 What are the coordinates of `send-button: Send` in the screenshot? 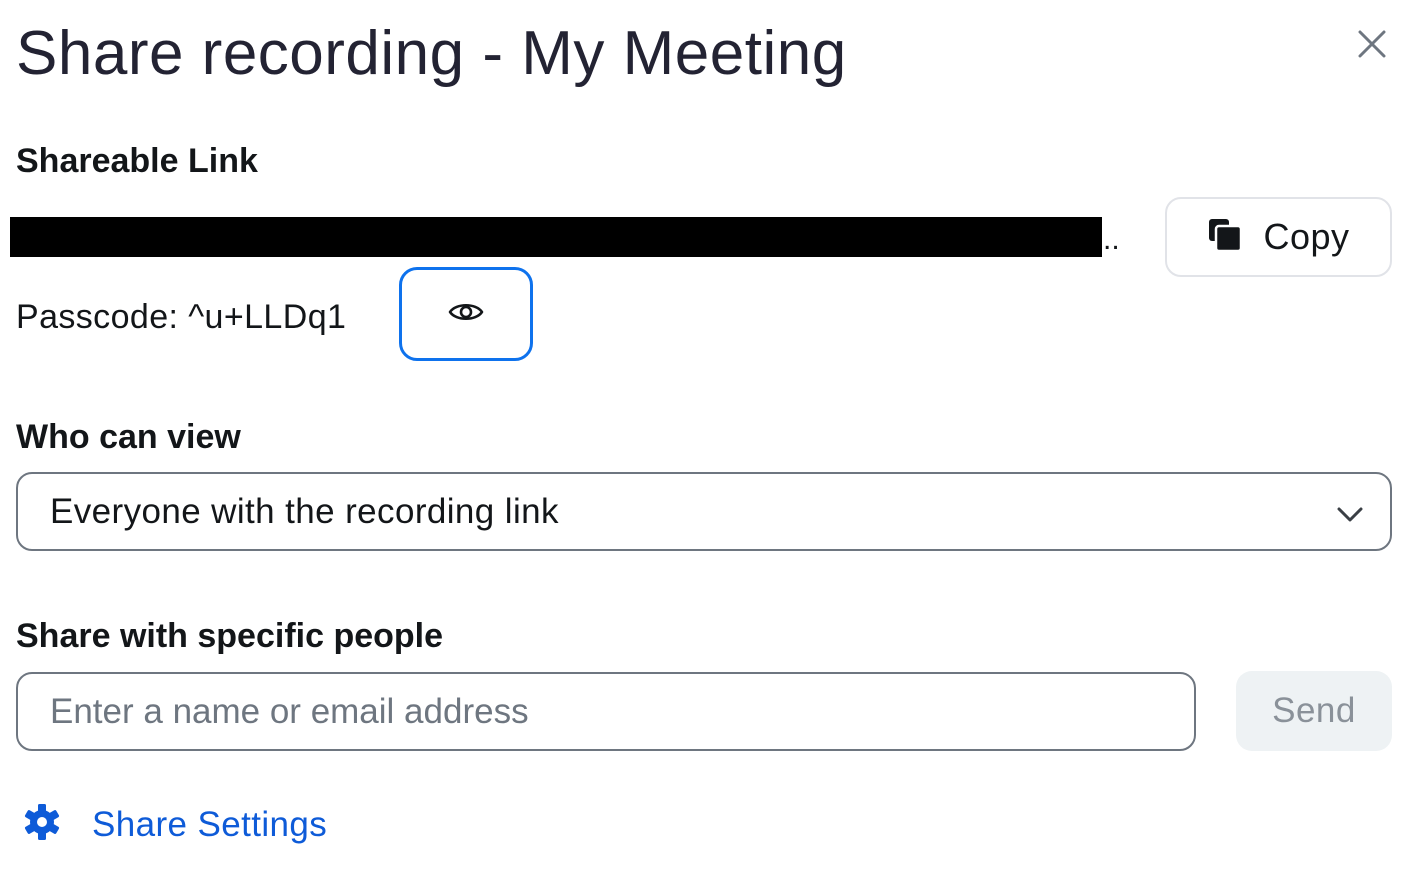 It's located at (1314, 711).